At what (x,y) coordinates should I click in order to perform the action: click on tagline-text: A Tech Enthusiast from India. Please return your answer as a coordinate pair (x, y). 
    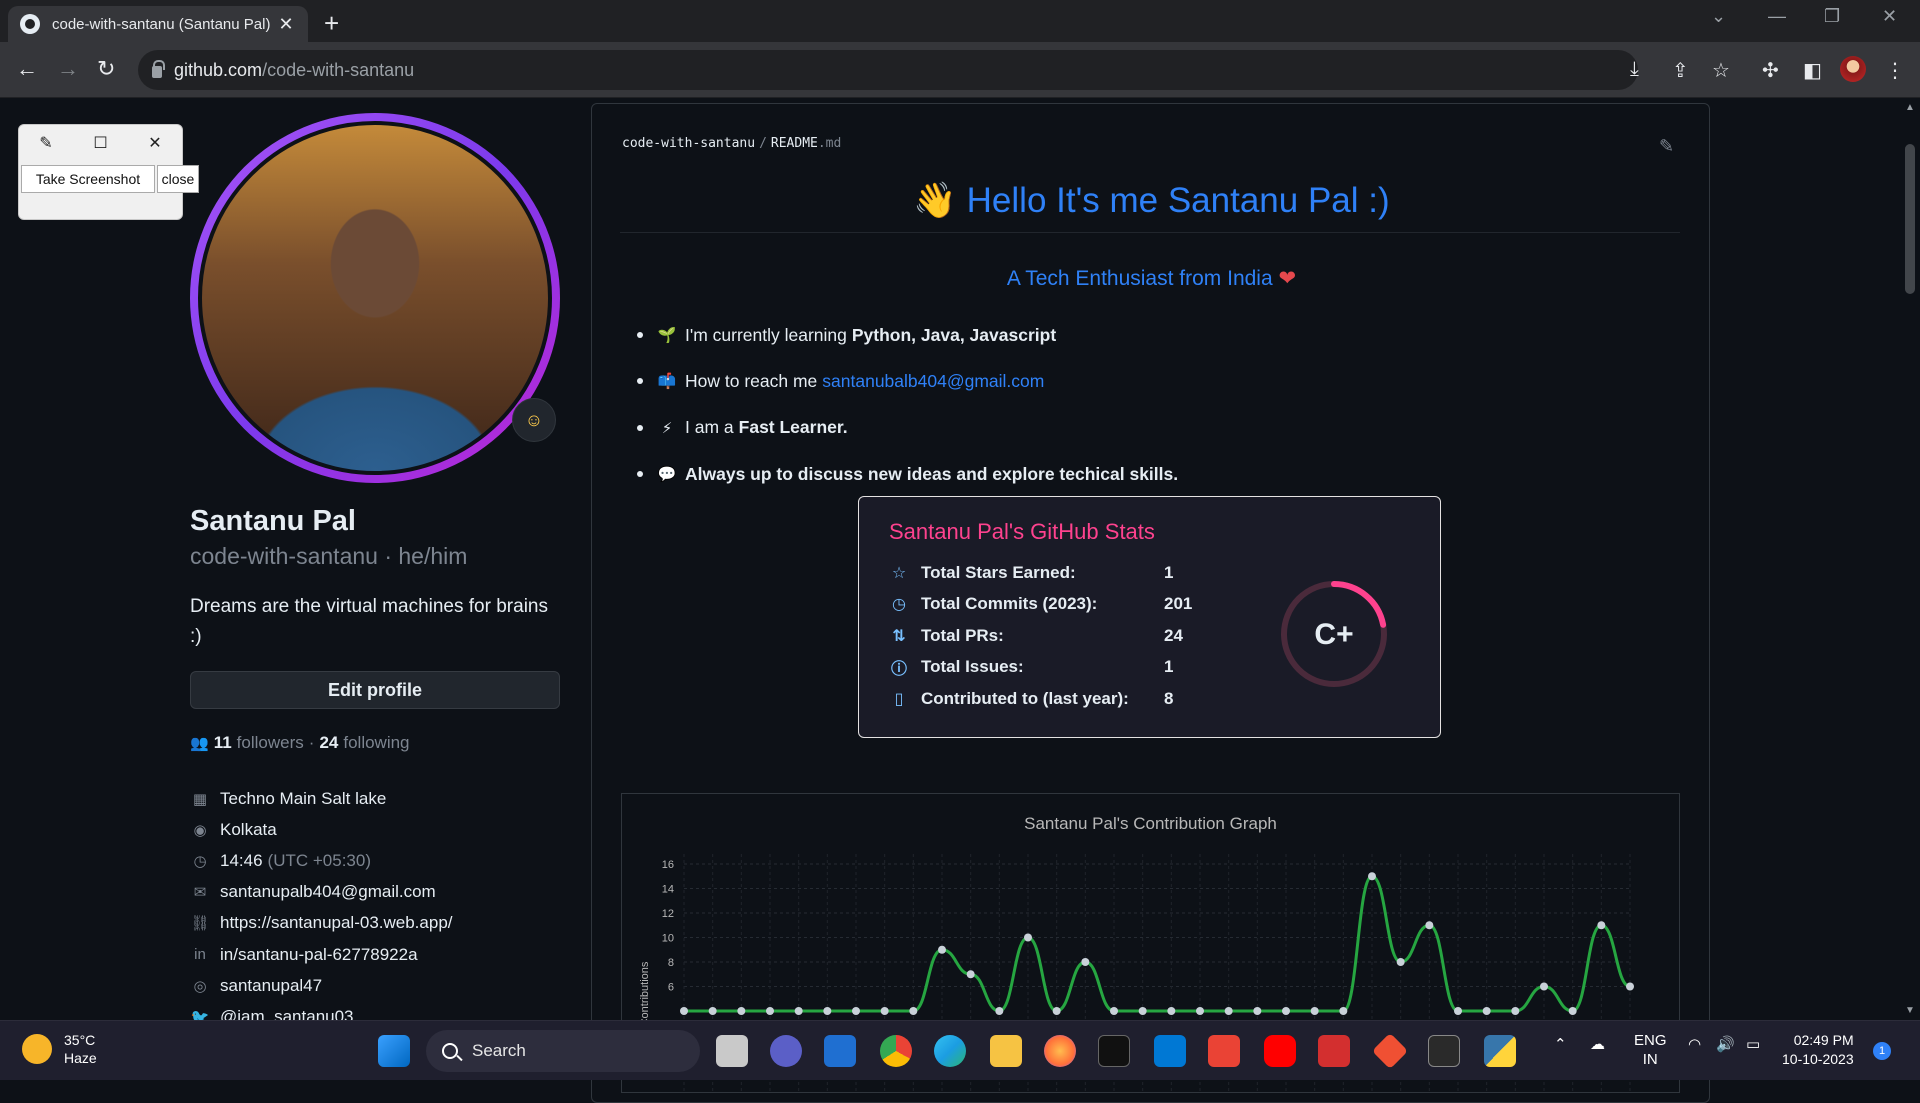
    Looking at the image, I should click on (1139, 278).